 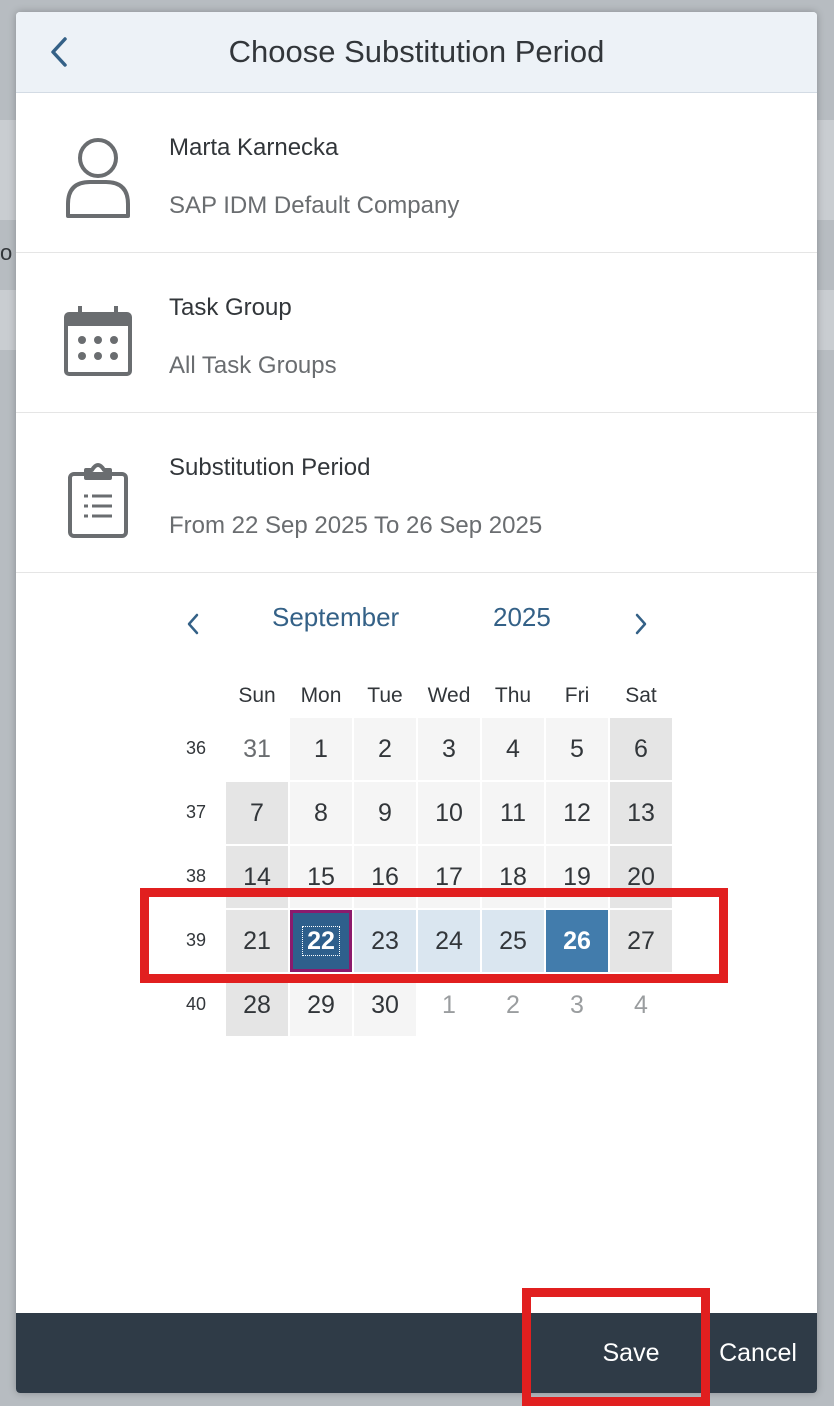 I want to click on calendar-day: 27, so click(x=641, y=941).